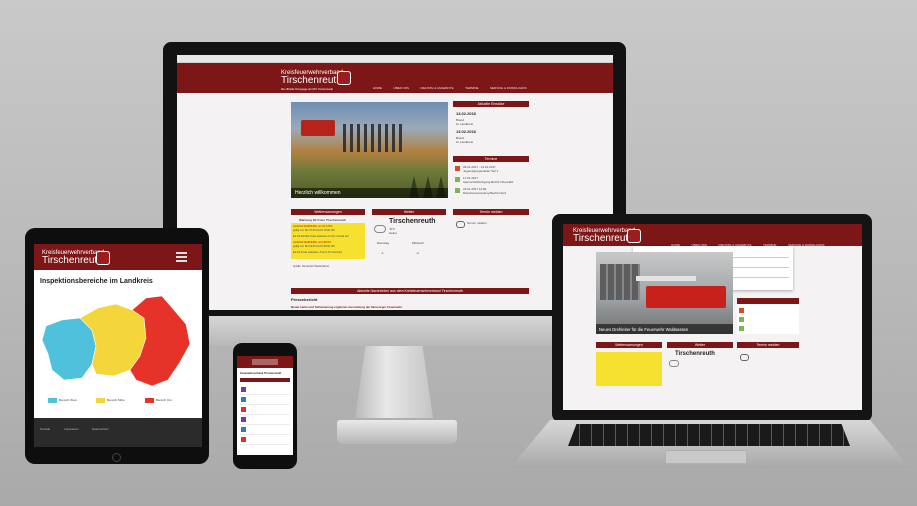  I want to click on news-line-2b: im Landkreis, so click(465, 142).